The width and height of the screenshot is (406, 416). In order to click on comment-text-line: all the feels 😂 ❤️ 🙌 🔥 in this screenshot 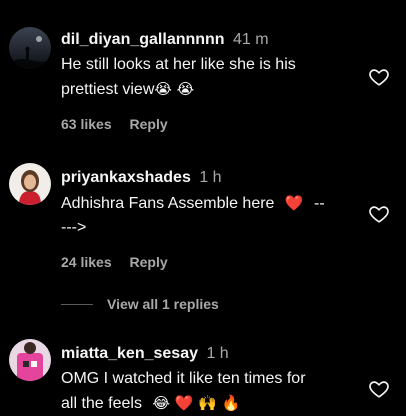, I will do `click(211, 403)`.